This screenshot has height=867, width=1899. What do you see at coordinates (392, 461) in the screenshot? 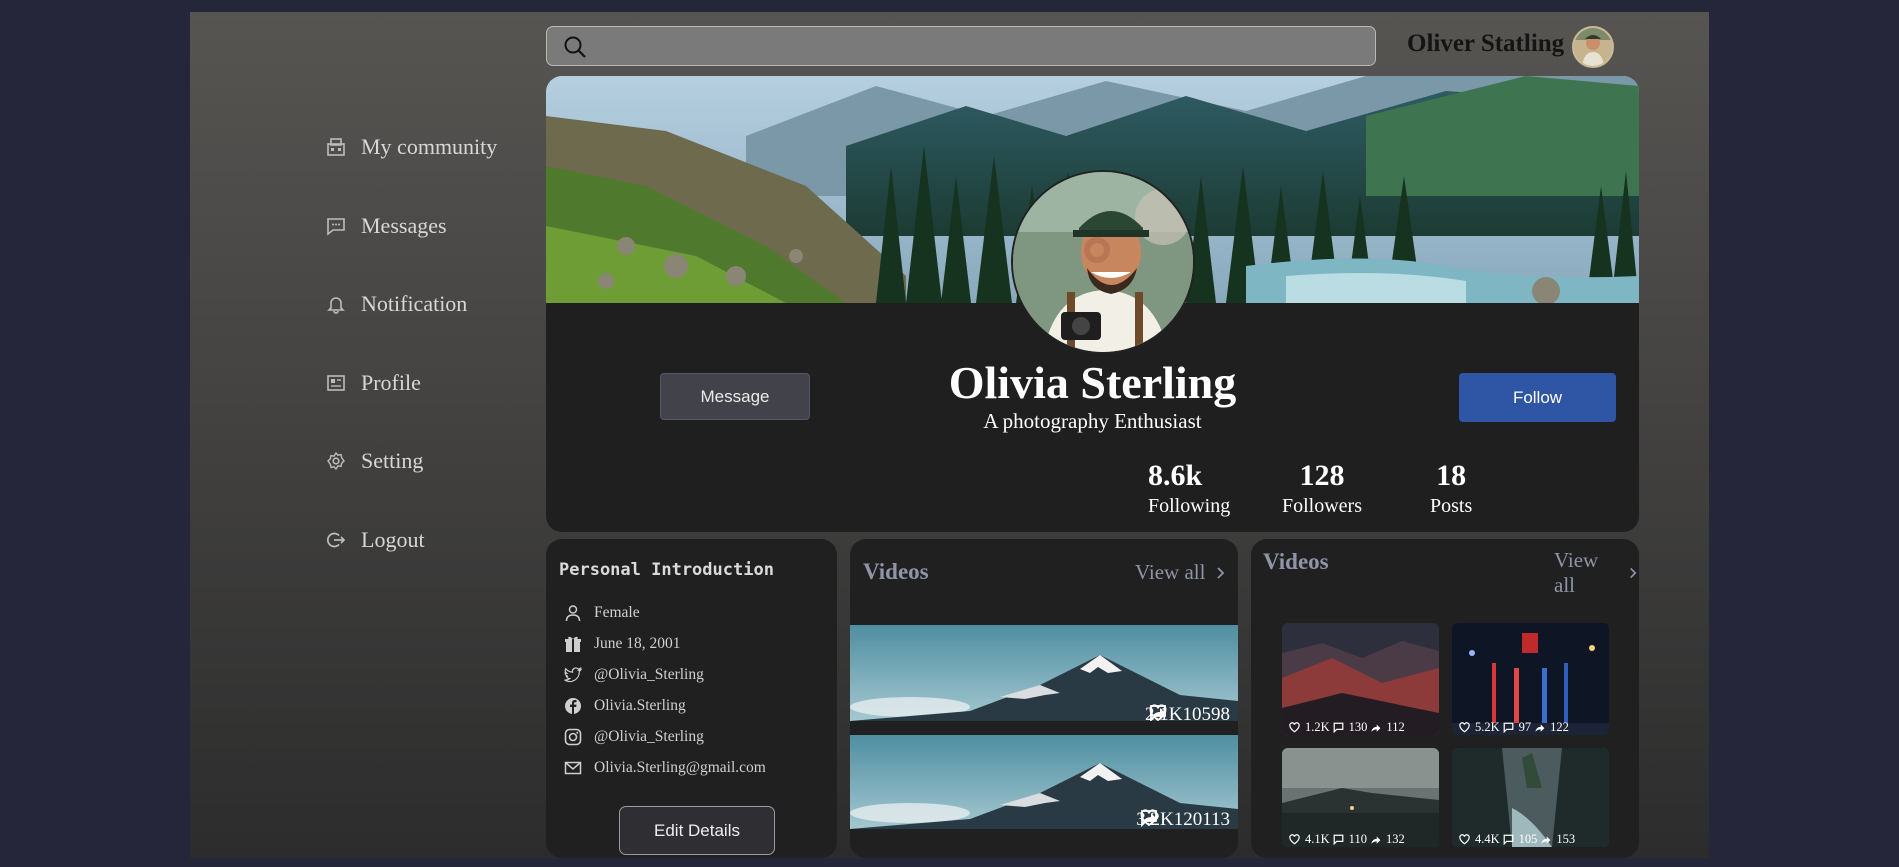
I see `sidebar-item-label: Setting` at bounding box center [392, 461].